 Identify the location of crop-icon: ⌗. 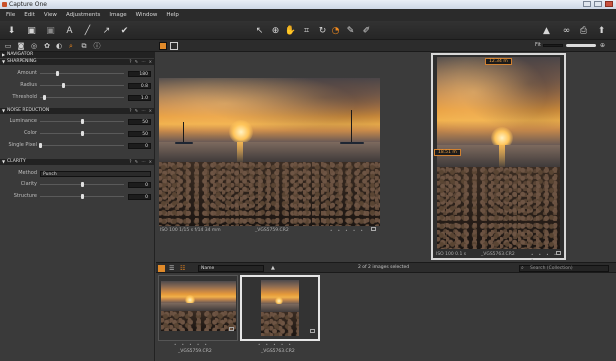
(306, 30).